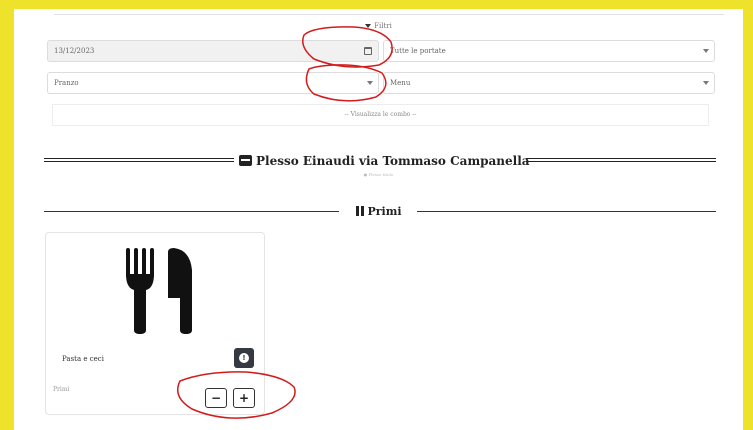  Describe the element at coordinates (400, 83) in the screenshot. I see `menu-select-value: Menu` at that location.